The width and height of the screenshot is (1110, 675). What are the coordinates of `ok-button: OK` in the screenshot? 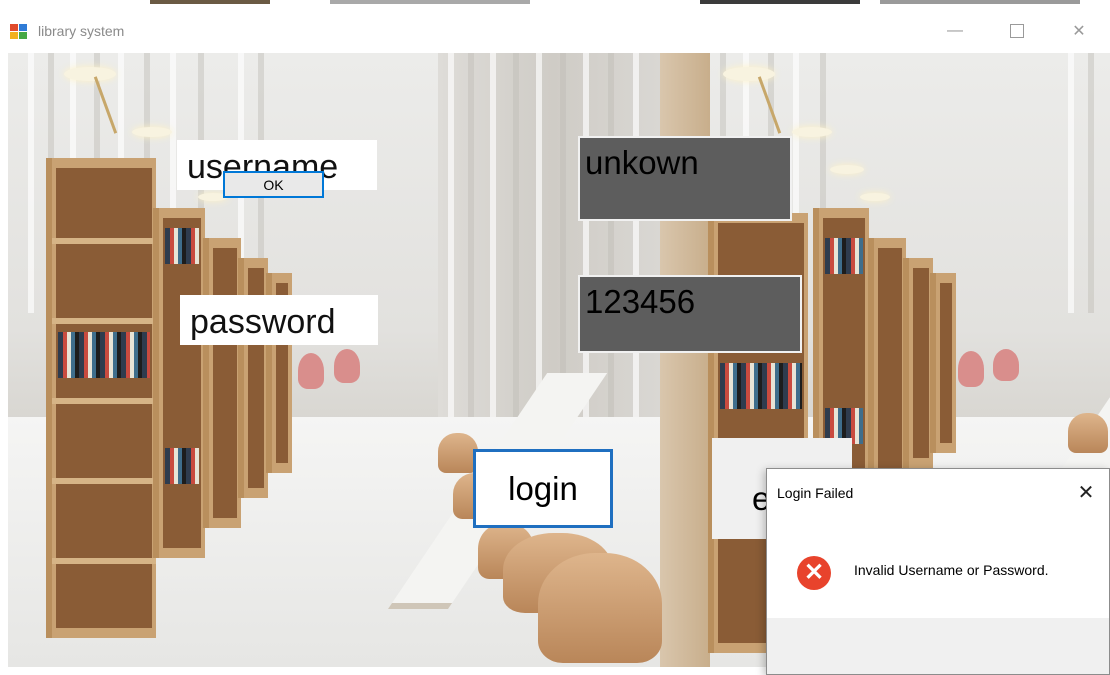 It's located at (273, 184).